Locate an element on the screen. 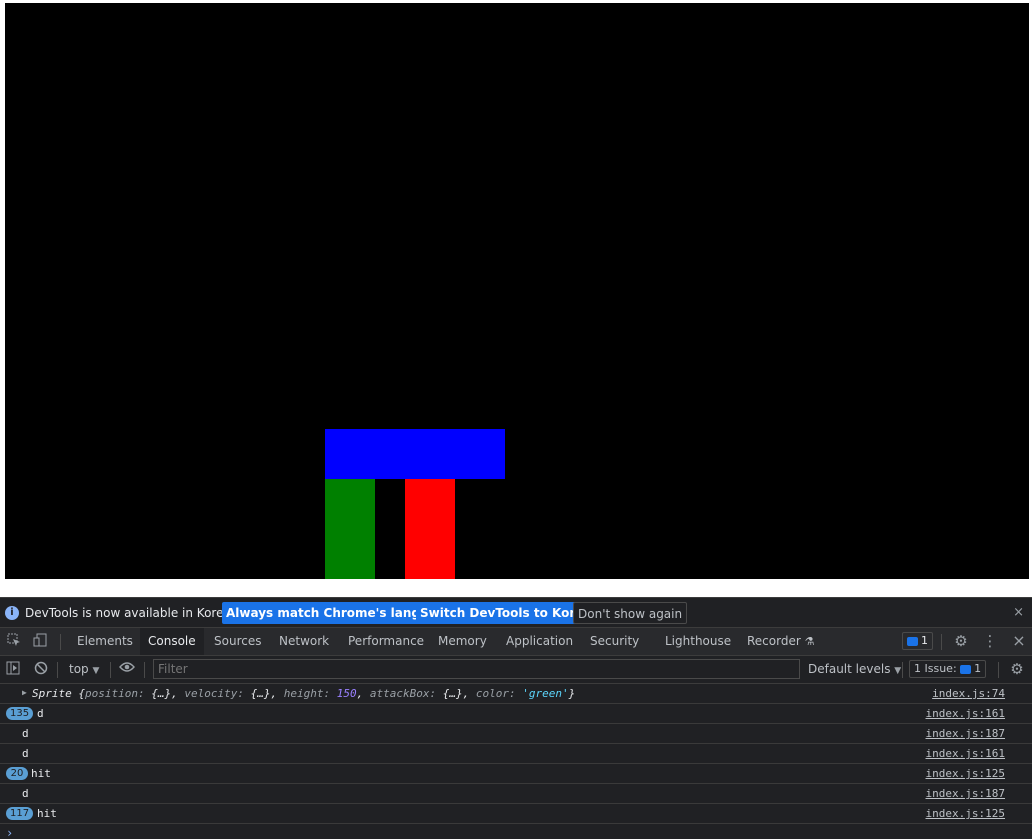 Image resolution: width=1032 pixels, height=839 pixels. tab-console: Console is located at coordinates (172, 641).